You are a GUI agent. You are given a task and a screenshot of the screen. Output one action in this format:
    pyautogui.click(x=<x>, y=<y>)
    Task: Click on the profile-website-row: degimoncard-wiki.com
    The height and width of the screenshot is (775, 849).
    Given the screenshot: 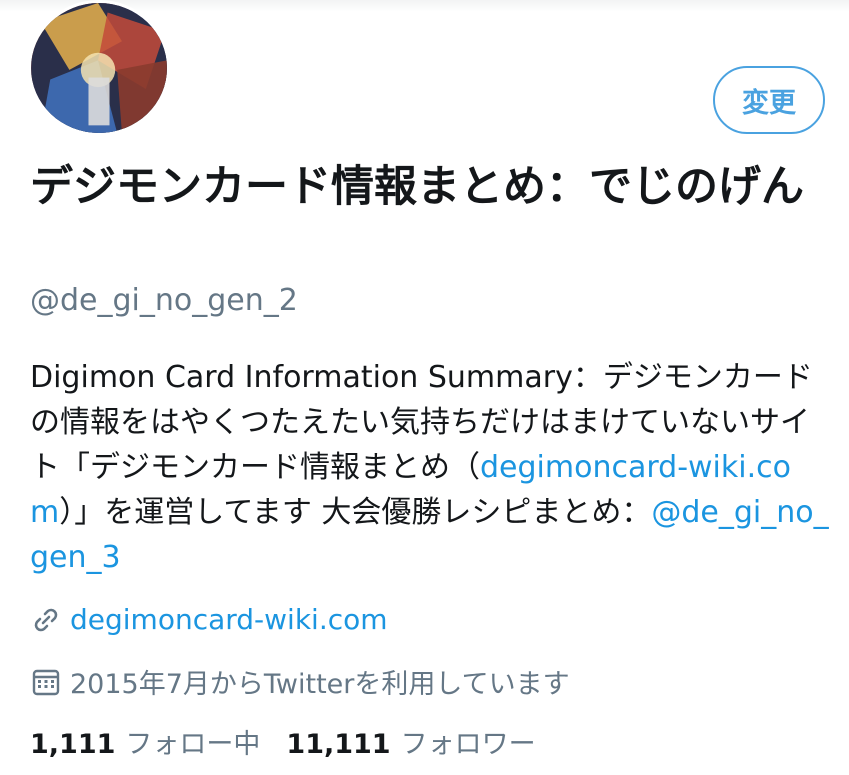 What is the action you would take?
    pyautogui.click(x=209, y=619)
    